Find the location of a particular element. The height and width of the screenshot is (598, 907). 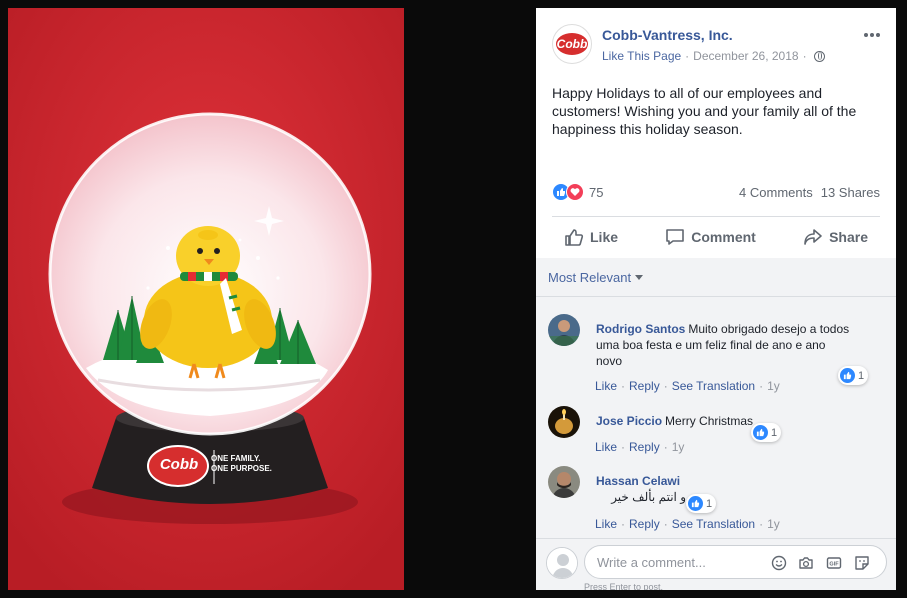

reaction-count: 75 is located at coordinates (596, 192).